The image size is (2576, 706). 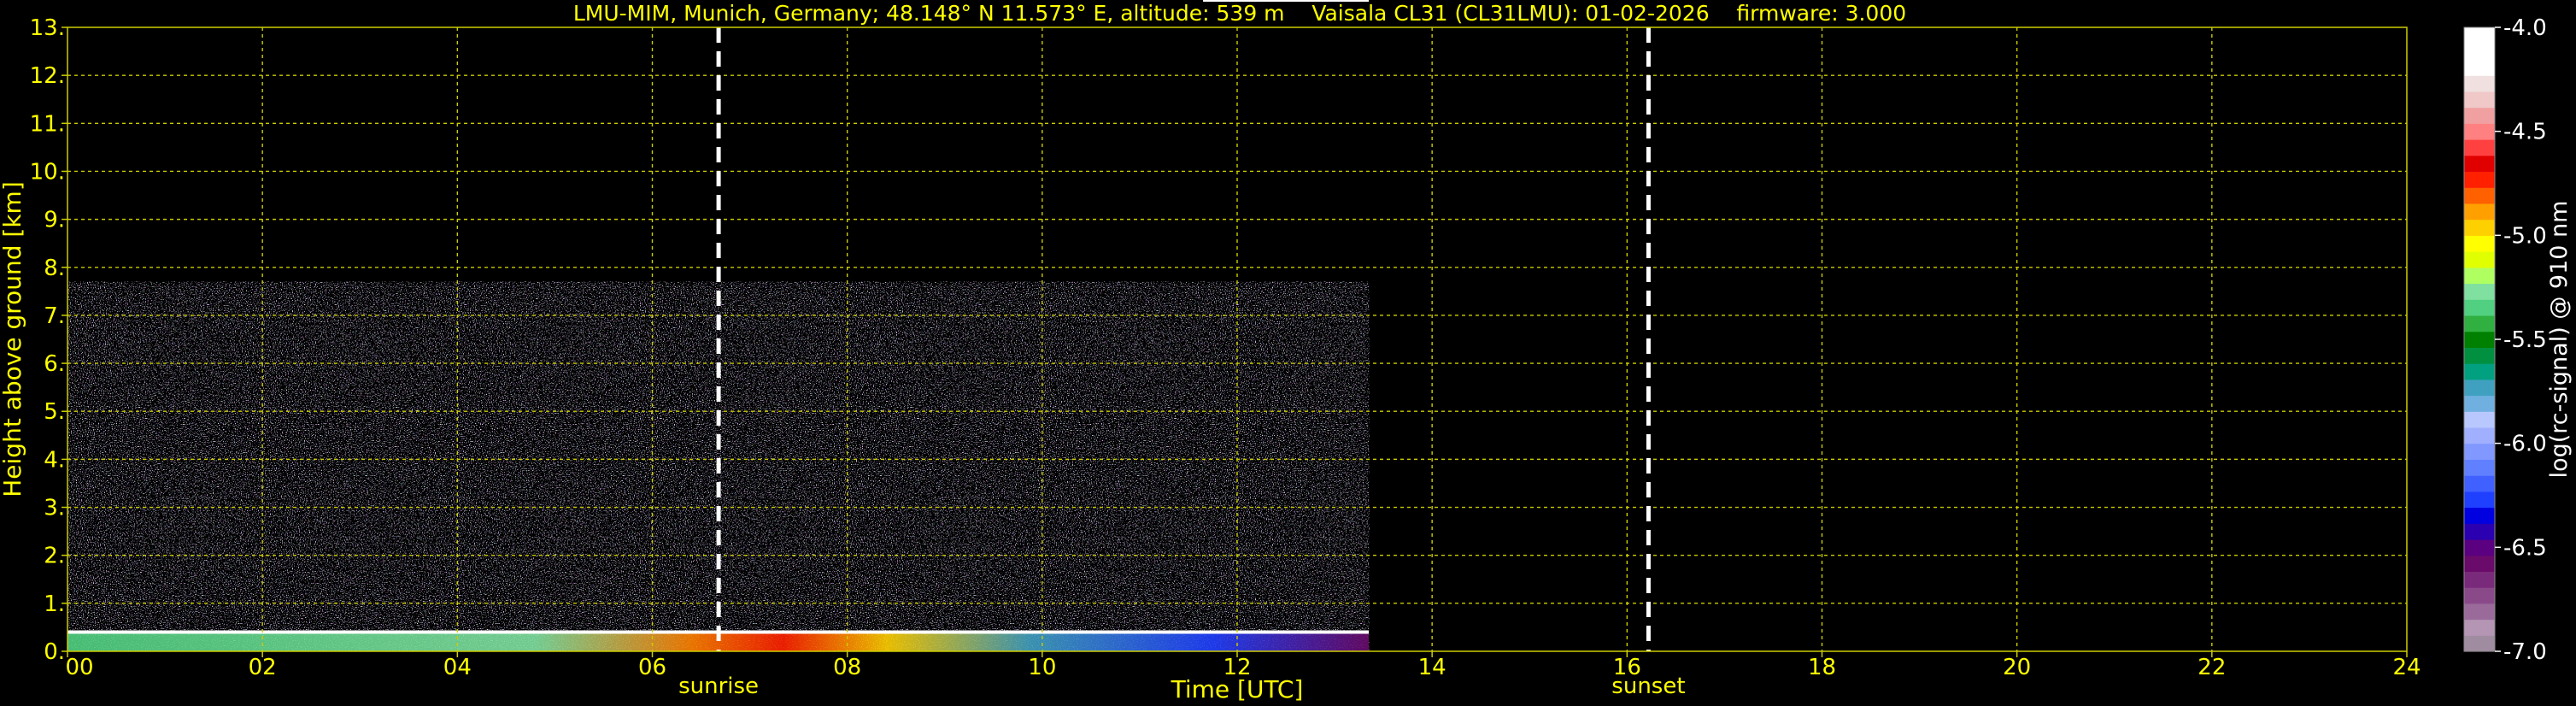 I want to click on colorbar-tick-label: -4.0, so click(x=2525, y=28).